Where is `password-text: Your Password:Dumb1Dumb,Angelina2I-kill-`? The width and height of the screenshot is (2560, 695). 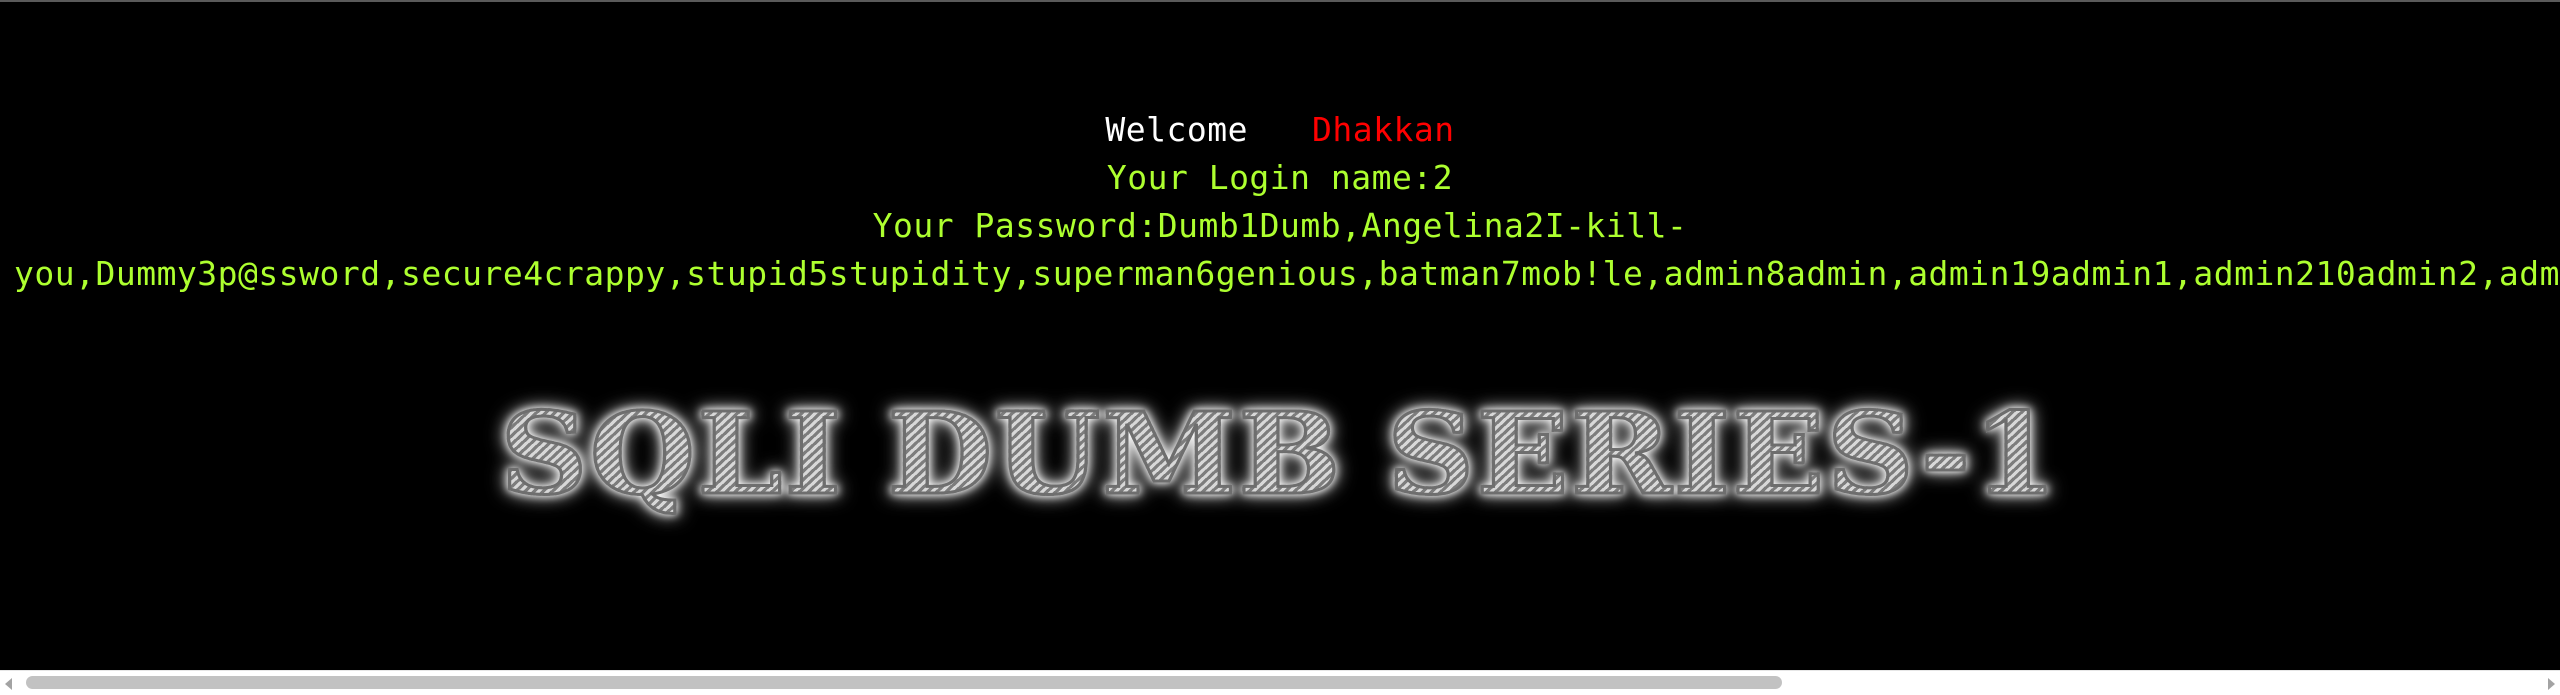 password-text: Your Password:Dumb1Dumb,Angelina2I-kill- is located at coordinates (1280, 225).